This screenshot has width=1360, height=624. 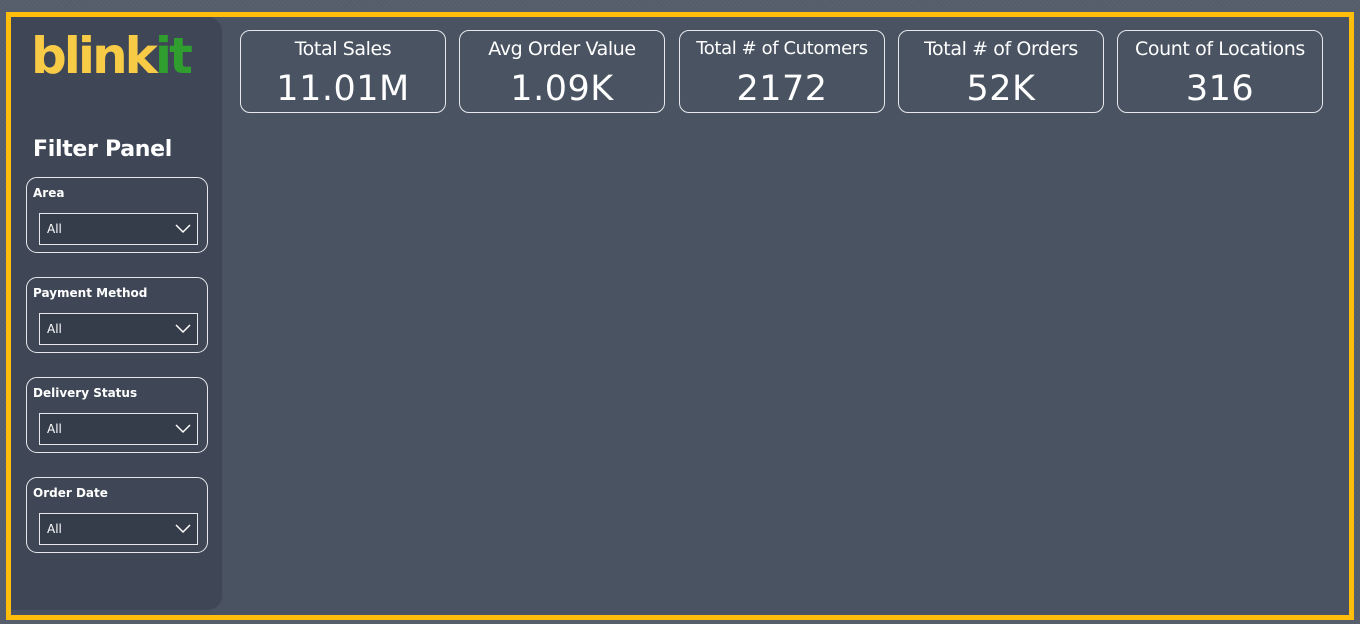 What do you see at coordinates (118, 329) in the screenshot?
I see `payment-method-dropdown: All` at bounding box center [118, 329].